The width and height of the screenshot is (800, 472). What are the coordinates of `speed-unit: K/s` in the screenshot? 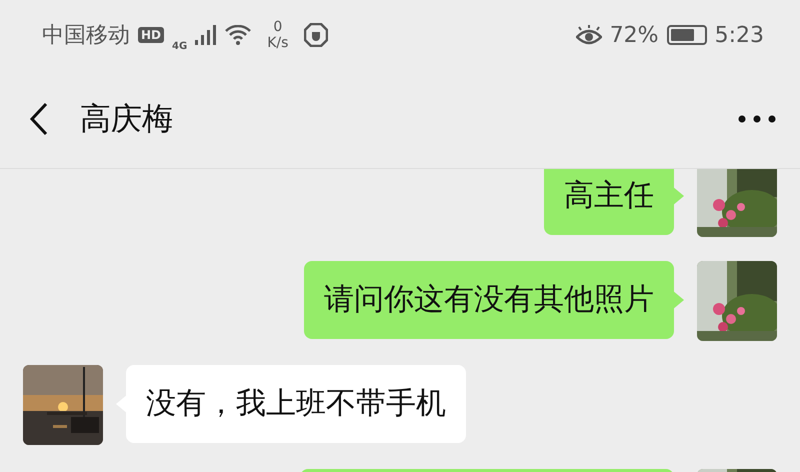 It's located at (277, 43).